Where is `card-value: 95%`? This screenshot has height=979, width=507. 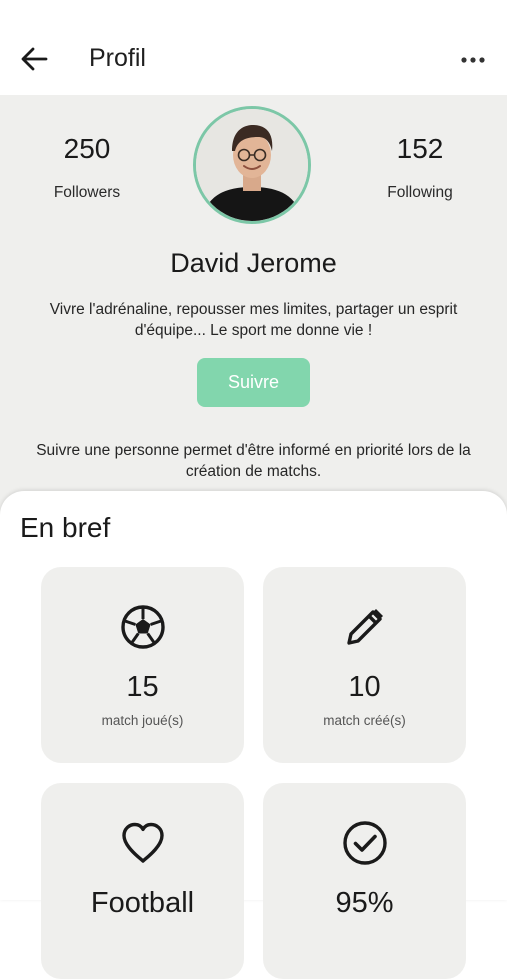
card-value: 95% is located at coordinates (364, 903).